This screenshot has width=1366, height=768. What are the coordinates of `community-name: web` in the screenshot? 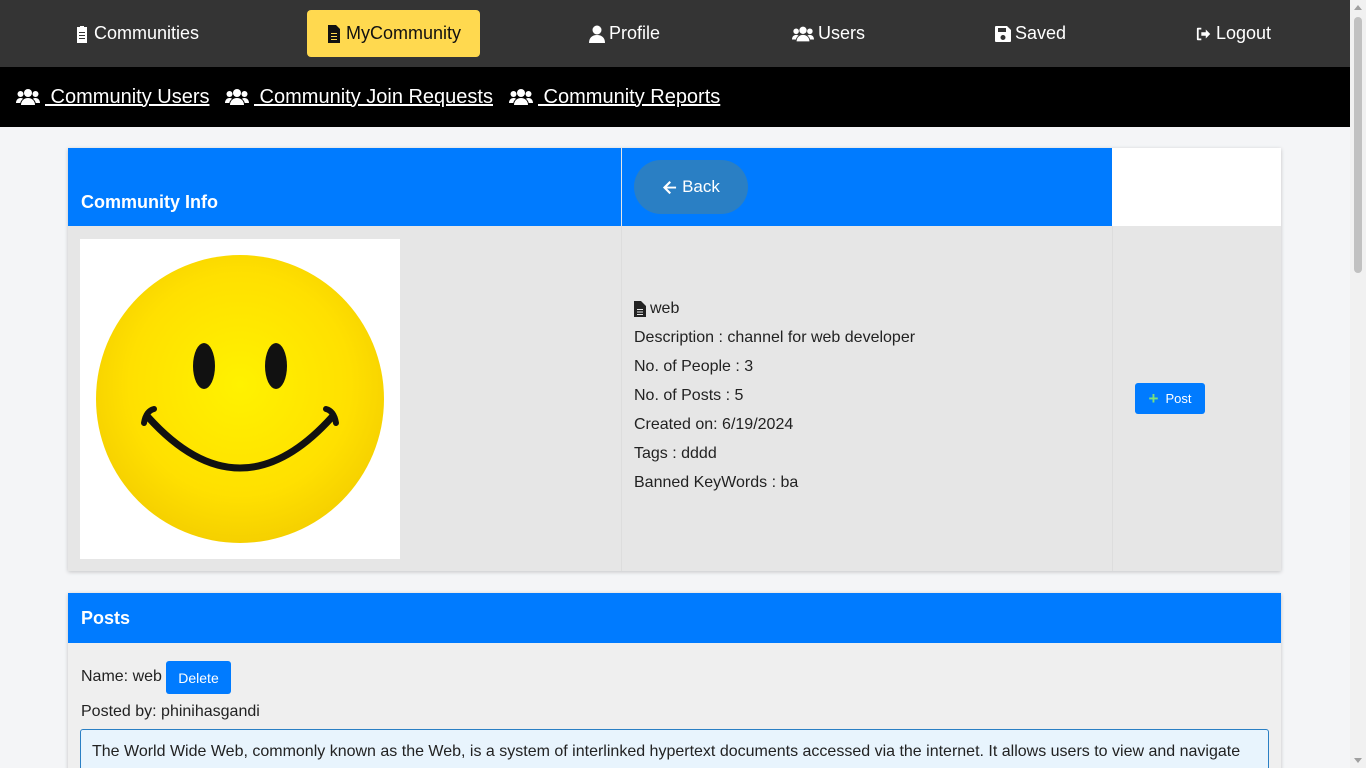 It's located at (665, 308).